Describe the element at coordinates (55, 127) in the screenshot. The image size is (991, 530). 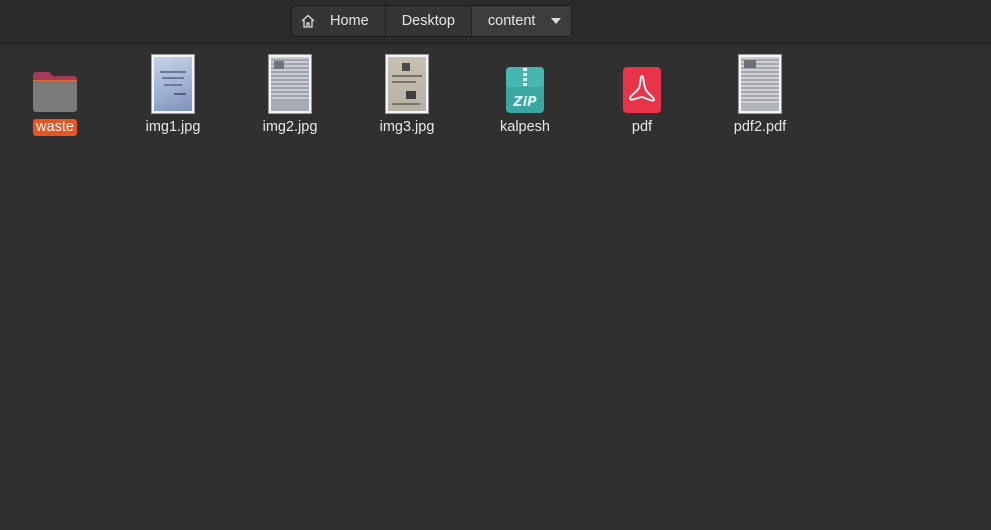
I see `file-label: waste` at that location.